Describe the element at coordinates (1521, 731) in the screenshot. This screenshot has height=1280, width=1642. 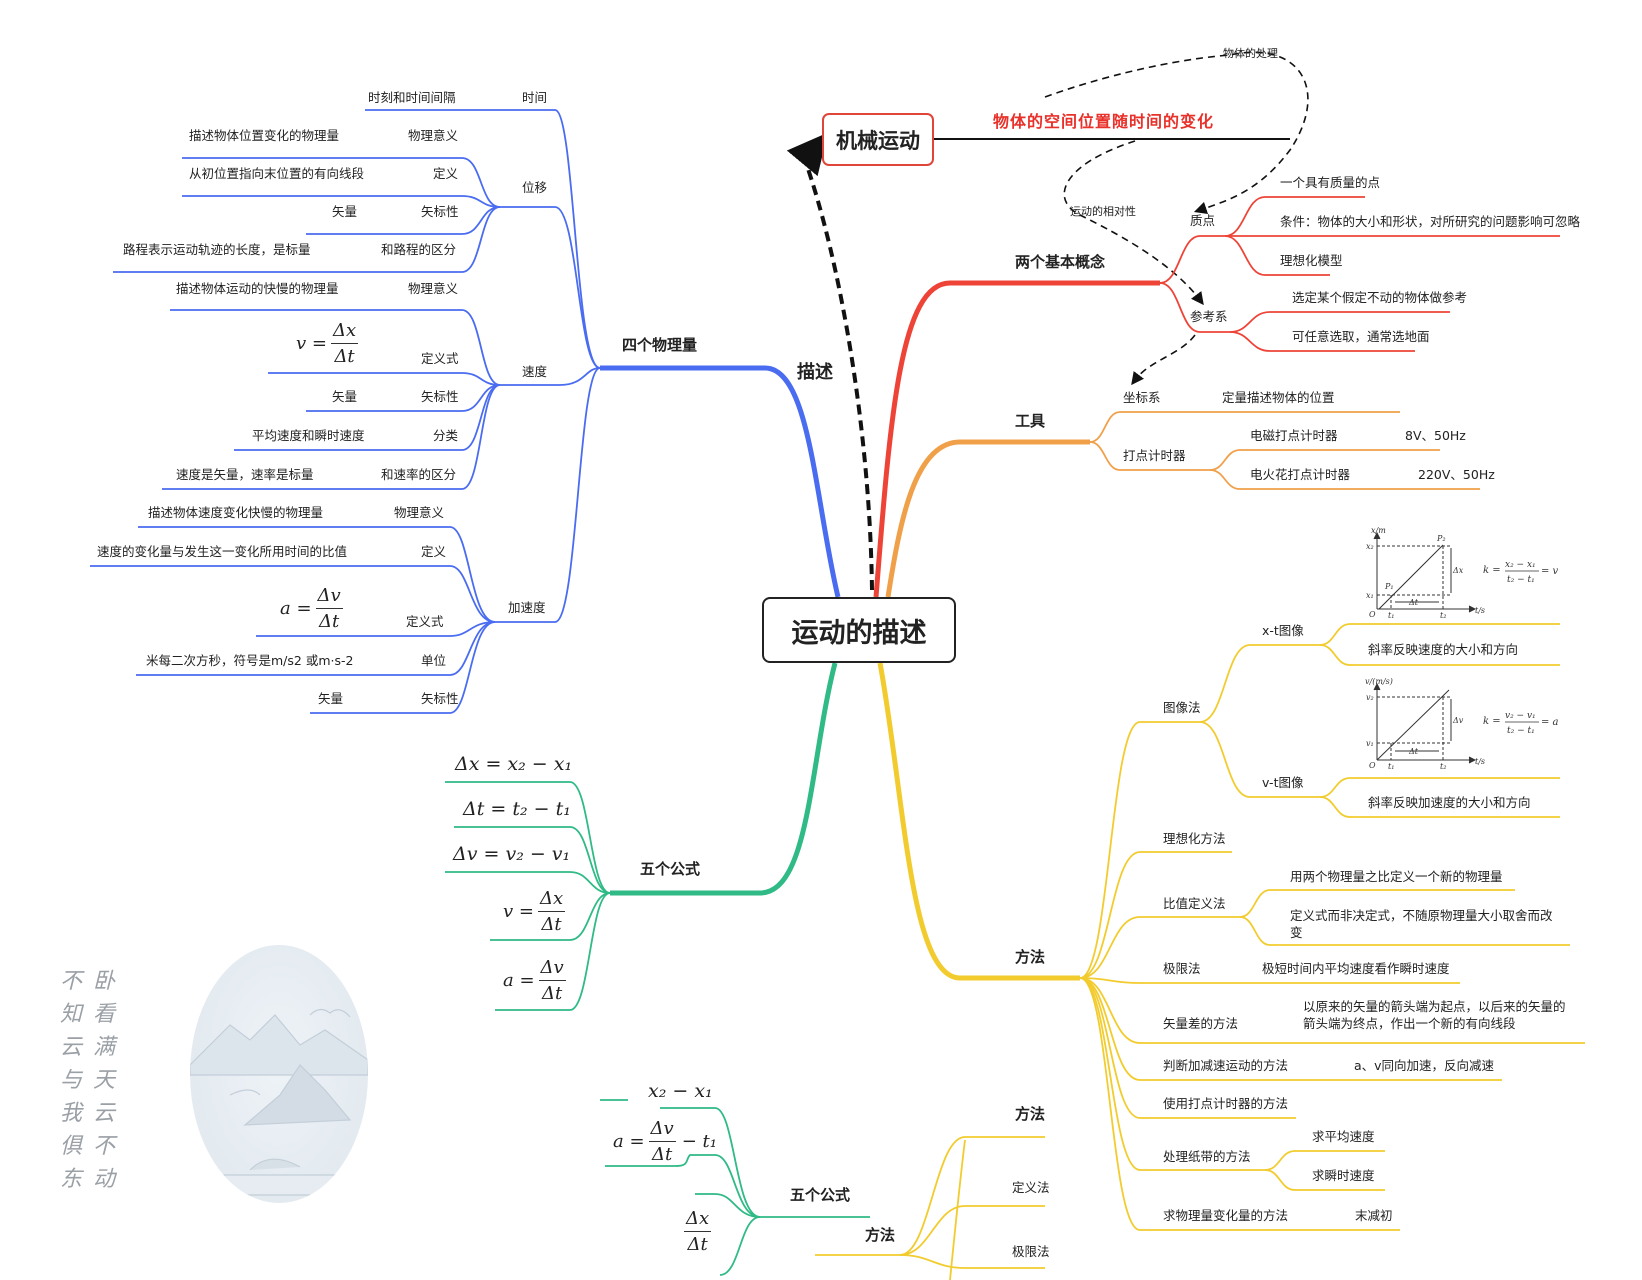
I see `vt-k-den: t₂ − t₁` at that location.